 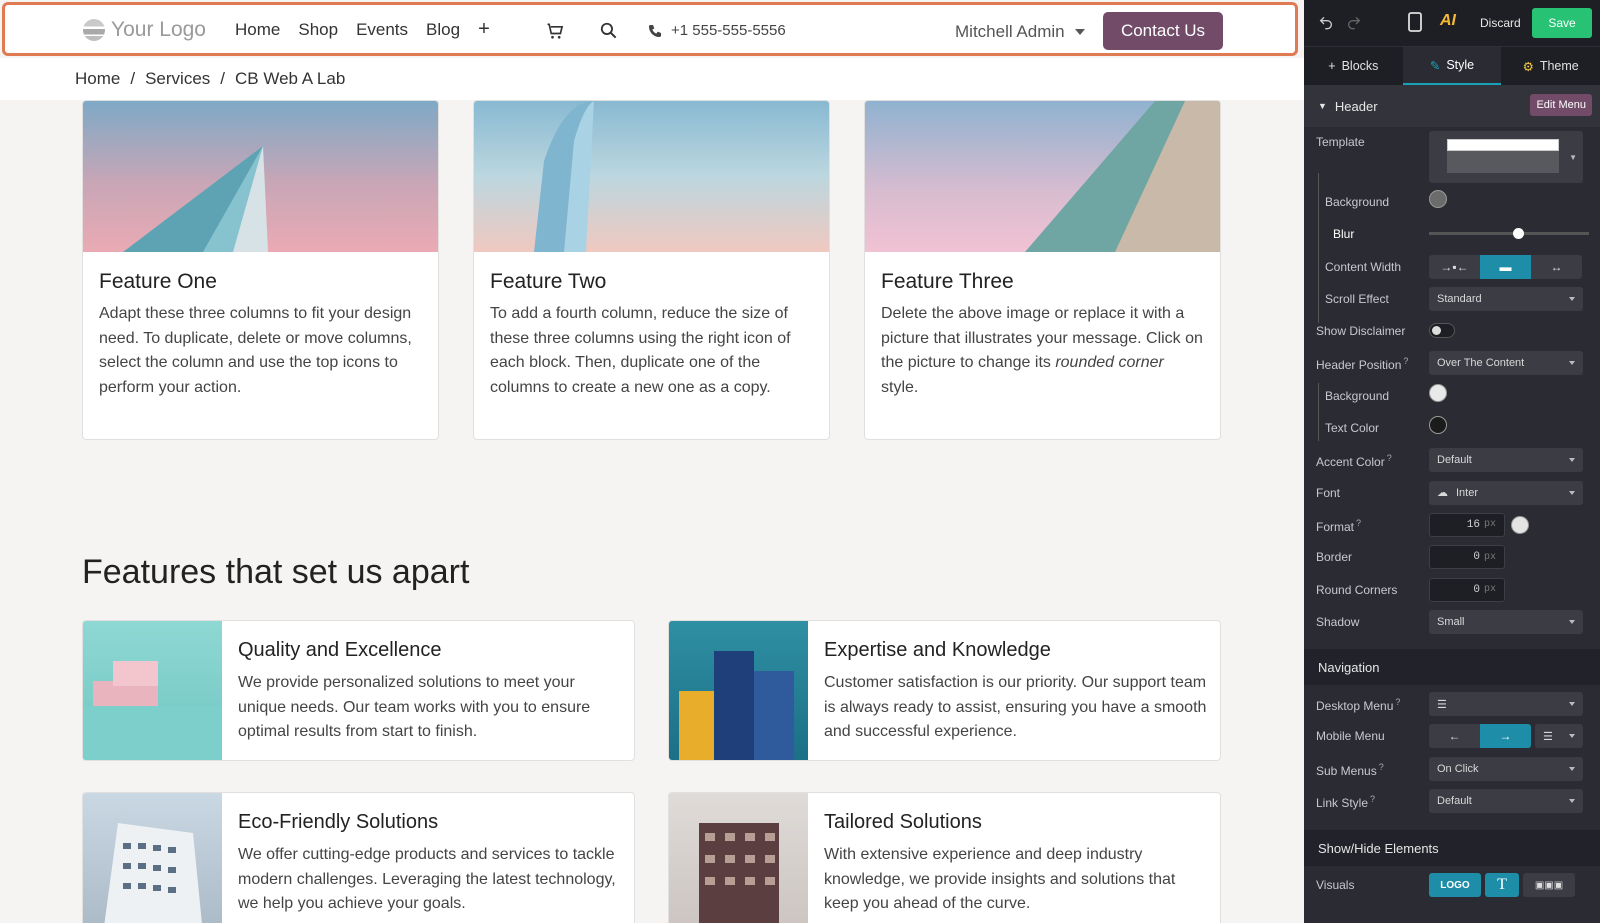 What do you see at coordinates (1500, 23) in the screenshot?
I see `discard-button: Discard` at bounding box center [1500, 23].